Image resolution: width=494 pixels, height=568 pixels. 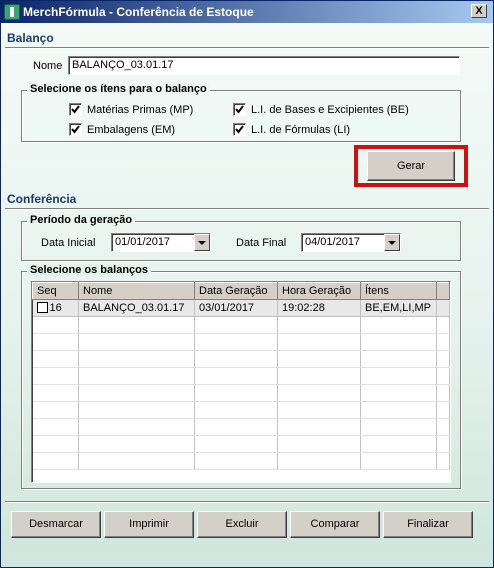 What do you see at coordinates (138, 12) in the screenshot?
I see `window-title: MerchFórmula - Conferência de Estoque` at bounding box center [138, 12].